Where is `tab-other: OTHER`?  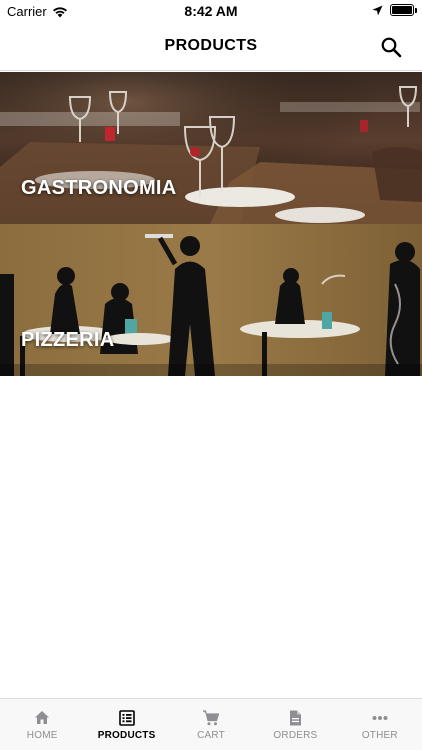
tab-other: OTHER is located at coordinates (380, 724).